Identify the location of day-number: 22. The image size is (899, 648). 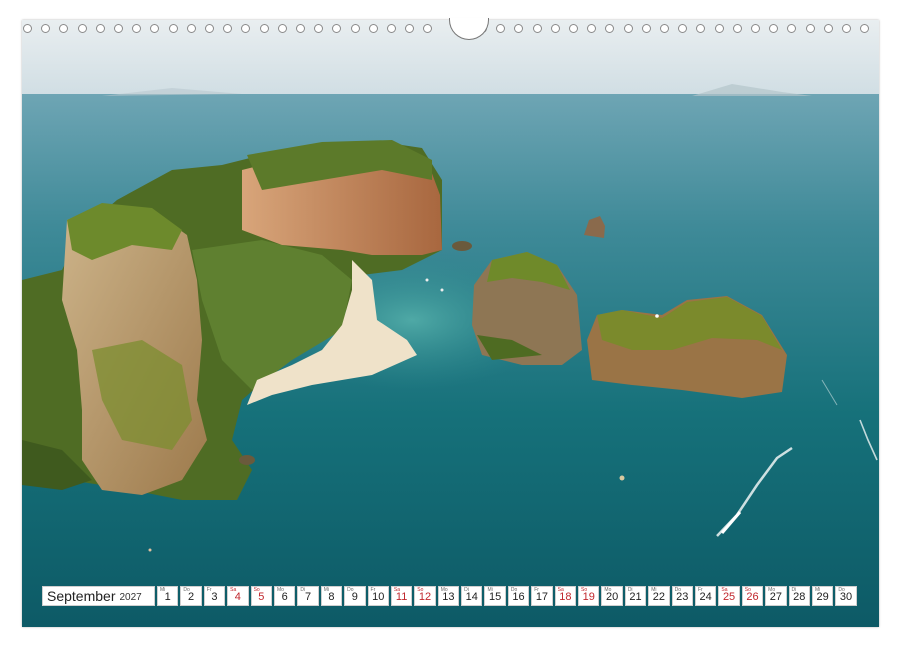
(659, 597).